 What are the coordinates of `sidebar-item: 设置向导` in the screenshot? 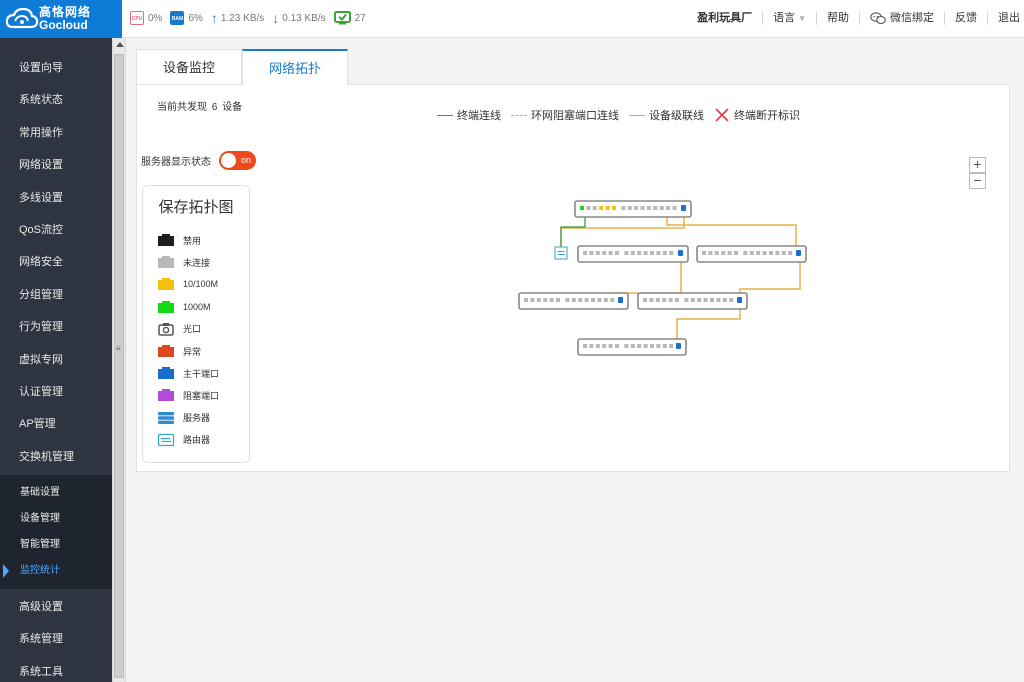 It's located at (56, 68).